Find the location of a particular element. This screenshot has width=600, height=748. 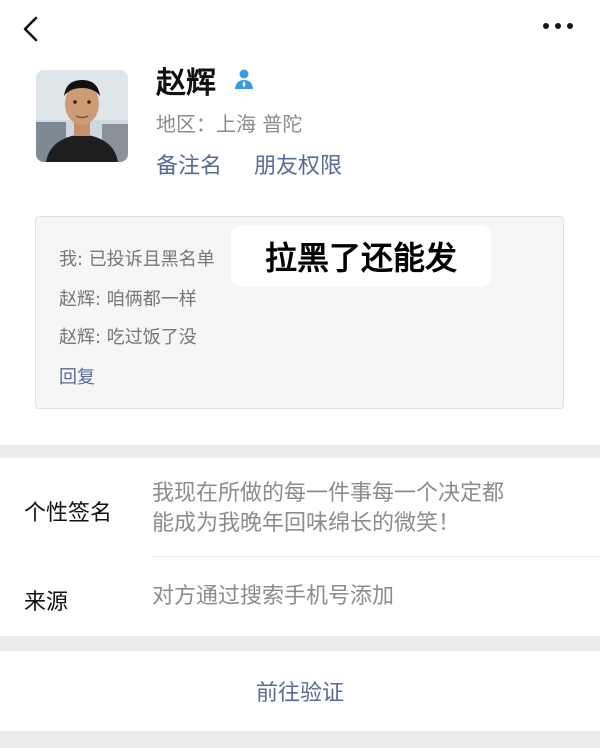

source-label: 来源 is located at coordinates (46, 602).